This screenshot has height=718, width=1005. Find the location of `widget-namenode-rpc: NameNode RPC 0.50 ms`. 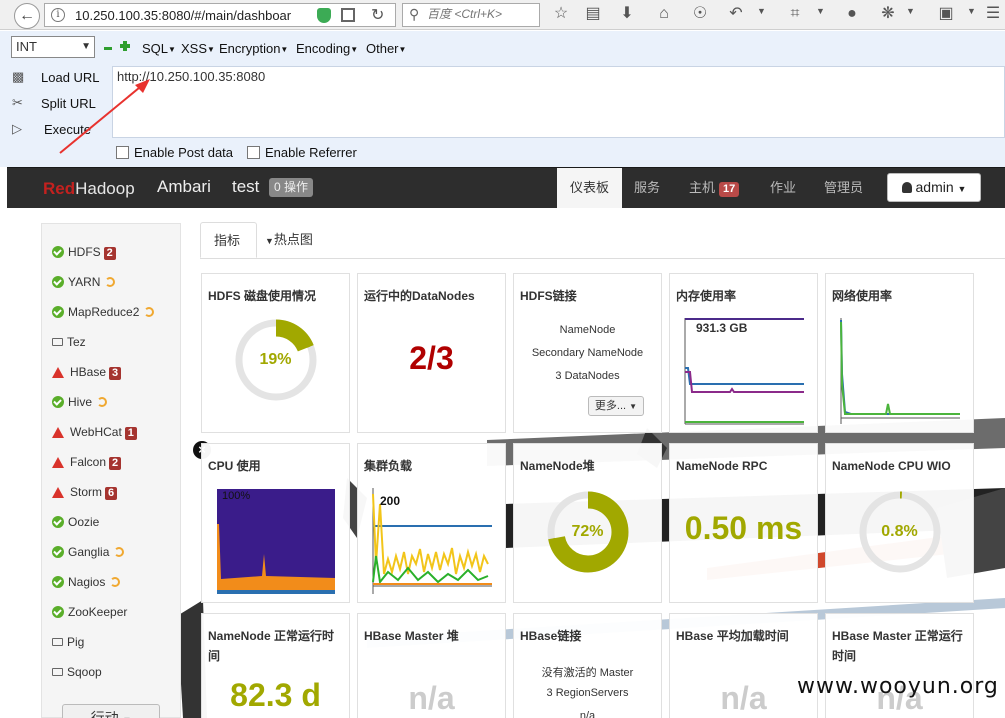

widget-namenode-rpc: NameNode RPC 0.50 ms is located at coordinates (743, 523).